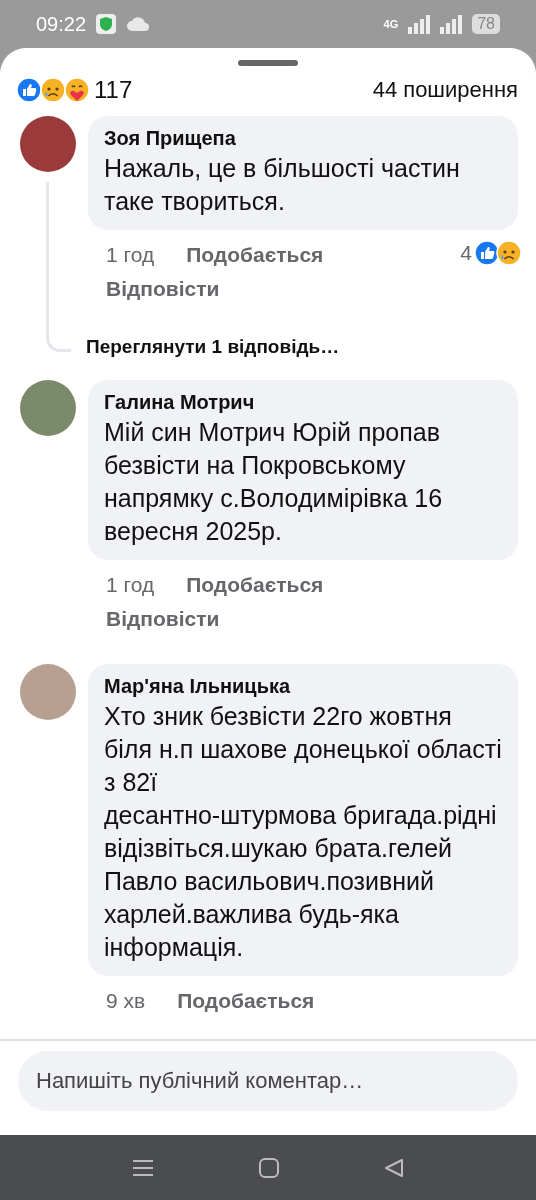 The width and height of the screenshot is (536, 1200). I want to click on status-time: 09:22, so click(61, 24).